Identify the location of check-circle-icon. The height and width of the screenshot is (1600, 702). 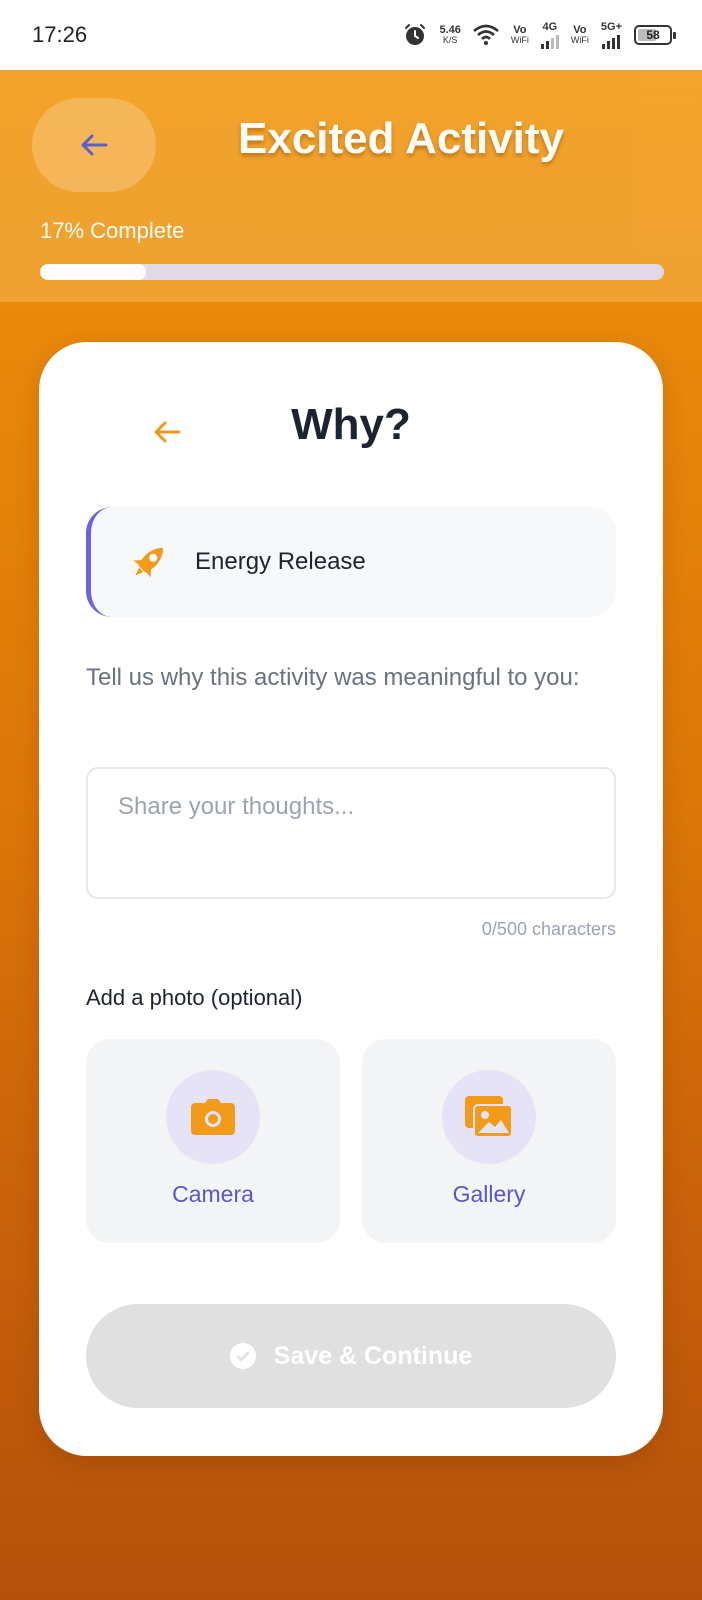
(242, 1356).